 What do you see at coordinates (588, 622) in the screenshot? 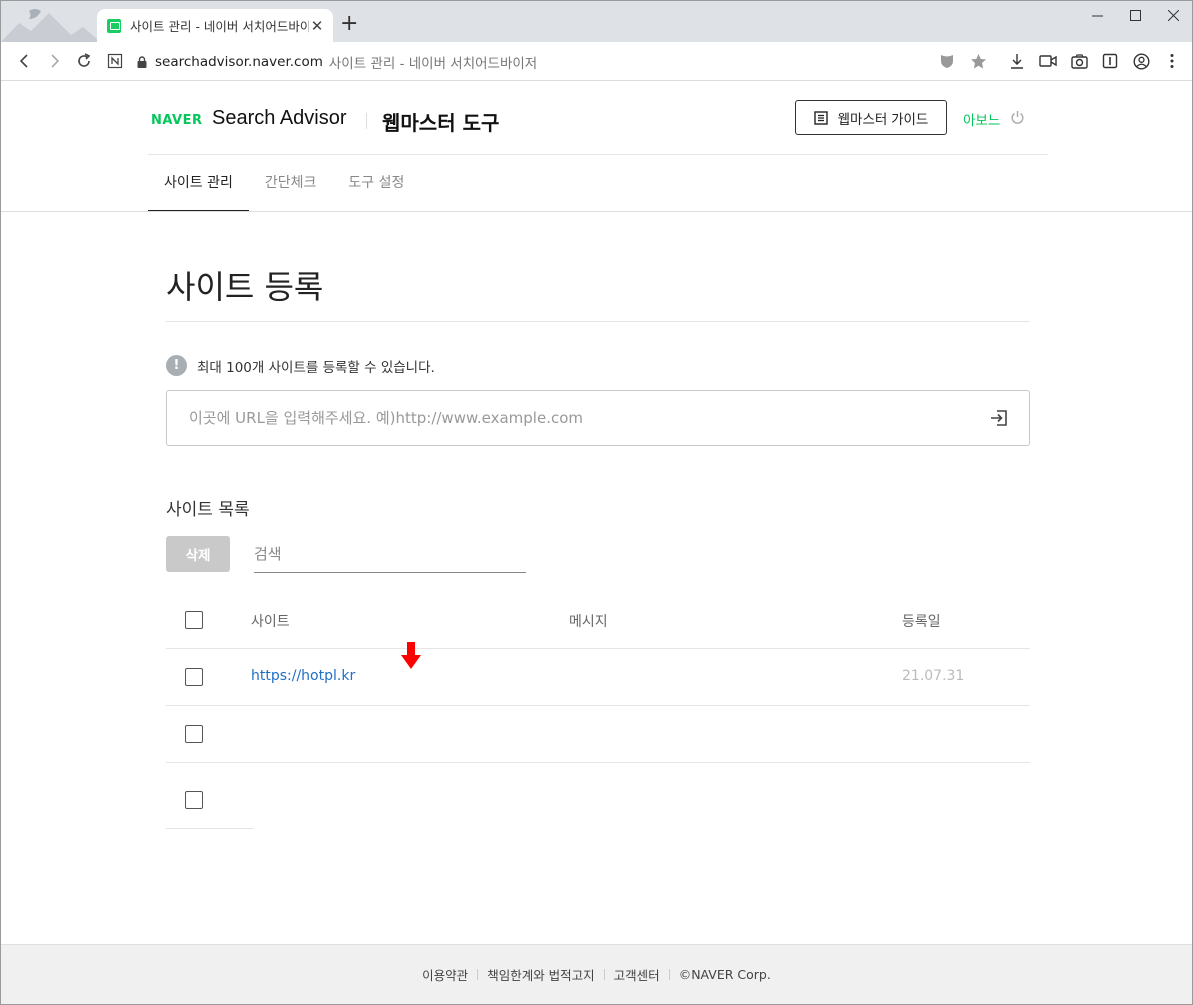
I see `column-header-message: 메시지` at bounding box center [588, 622].